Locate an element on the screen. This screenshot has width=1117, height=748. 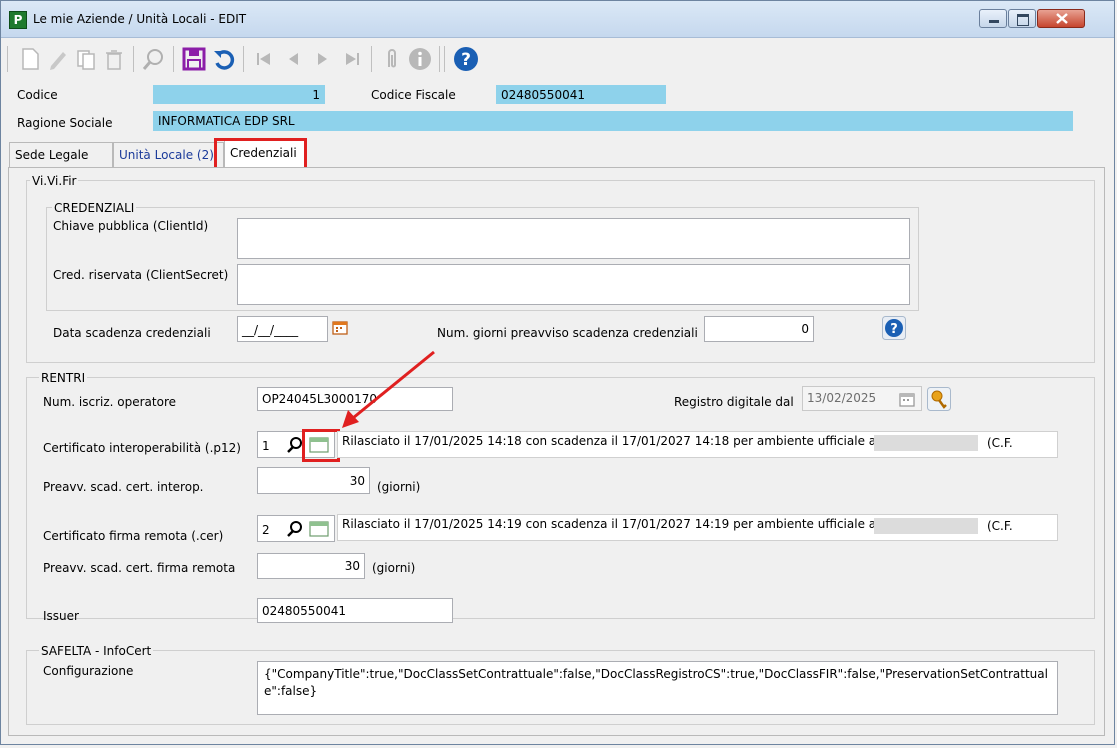
annotation-arrow is located at coordinates (388, 389).